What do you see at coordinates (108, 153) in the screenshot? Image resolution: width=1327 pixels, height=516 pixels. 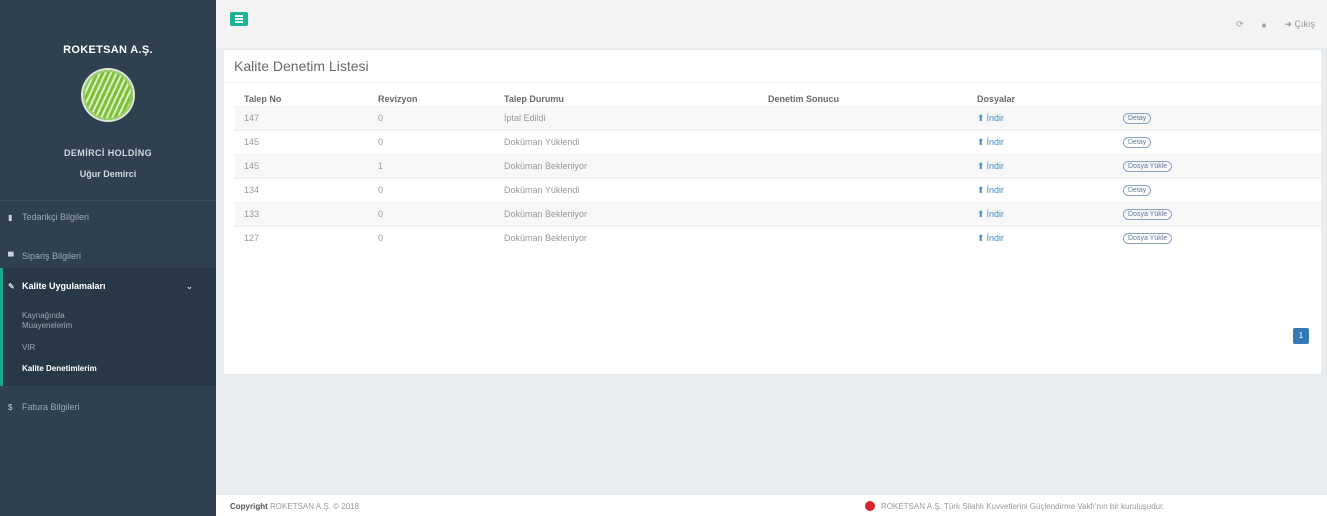 I see `organization-name: DEMİRCİ HOLDİNG` at bounding box center [108, 153].